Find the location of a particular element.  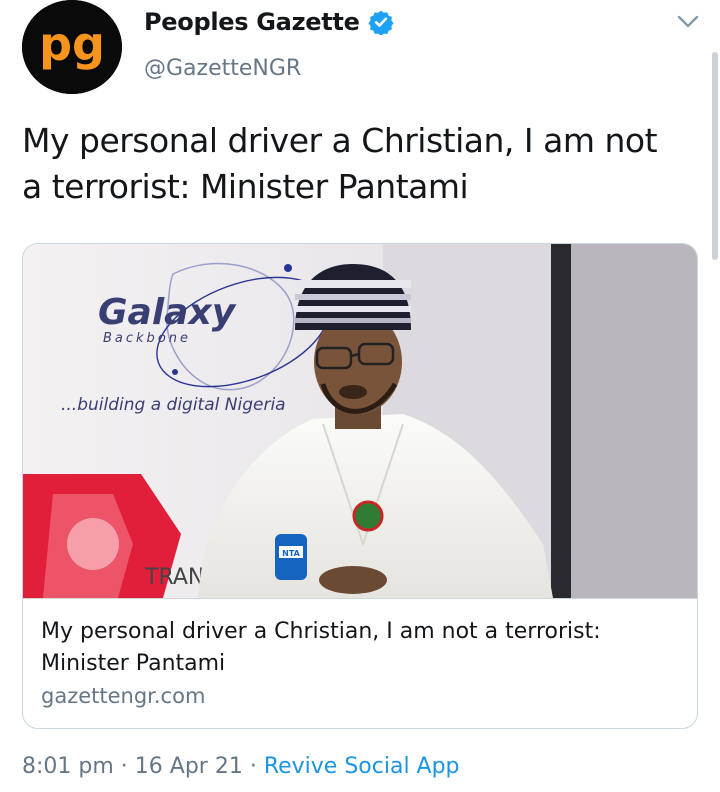

banner-tagline: ...building a digital Nigeria is located at coordinates (173, 405).